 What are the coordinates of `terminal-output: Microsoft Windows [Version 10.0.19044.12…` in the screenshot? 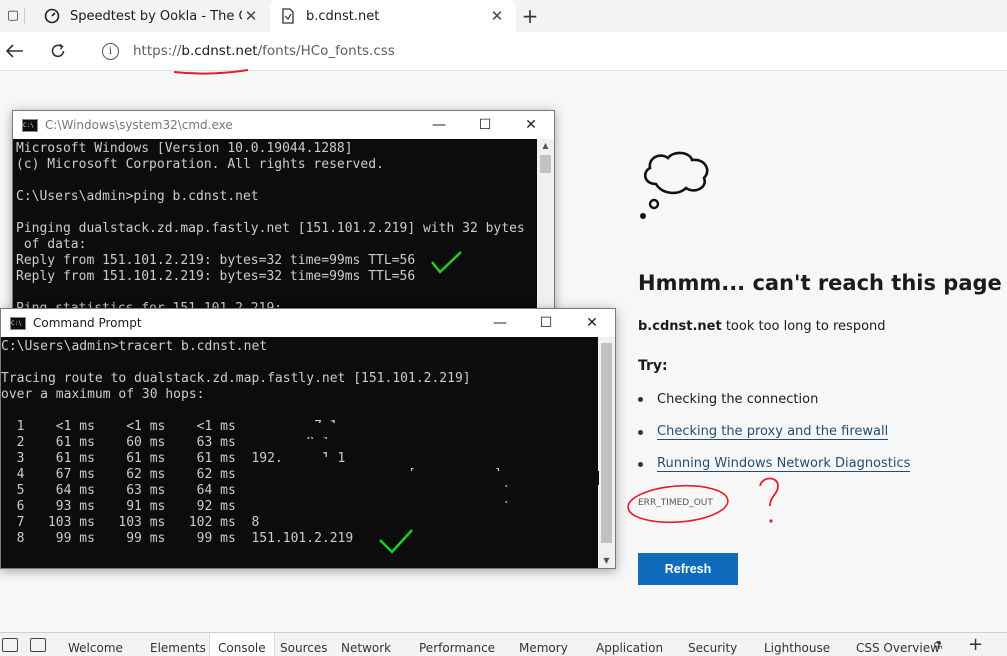 It's located at (275, 225).